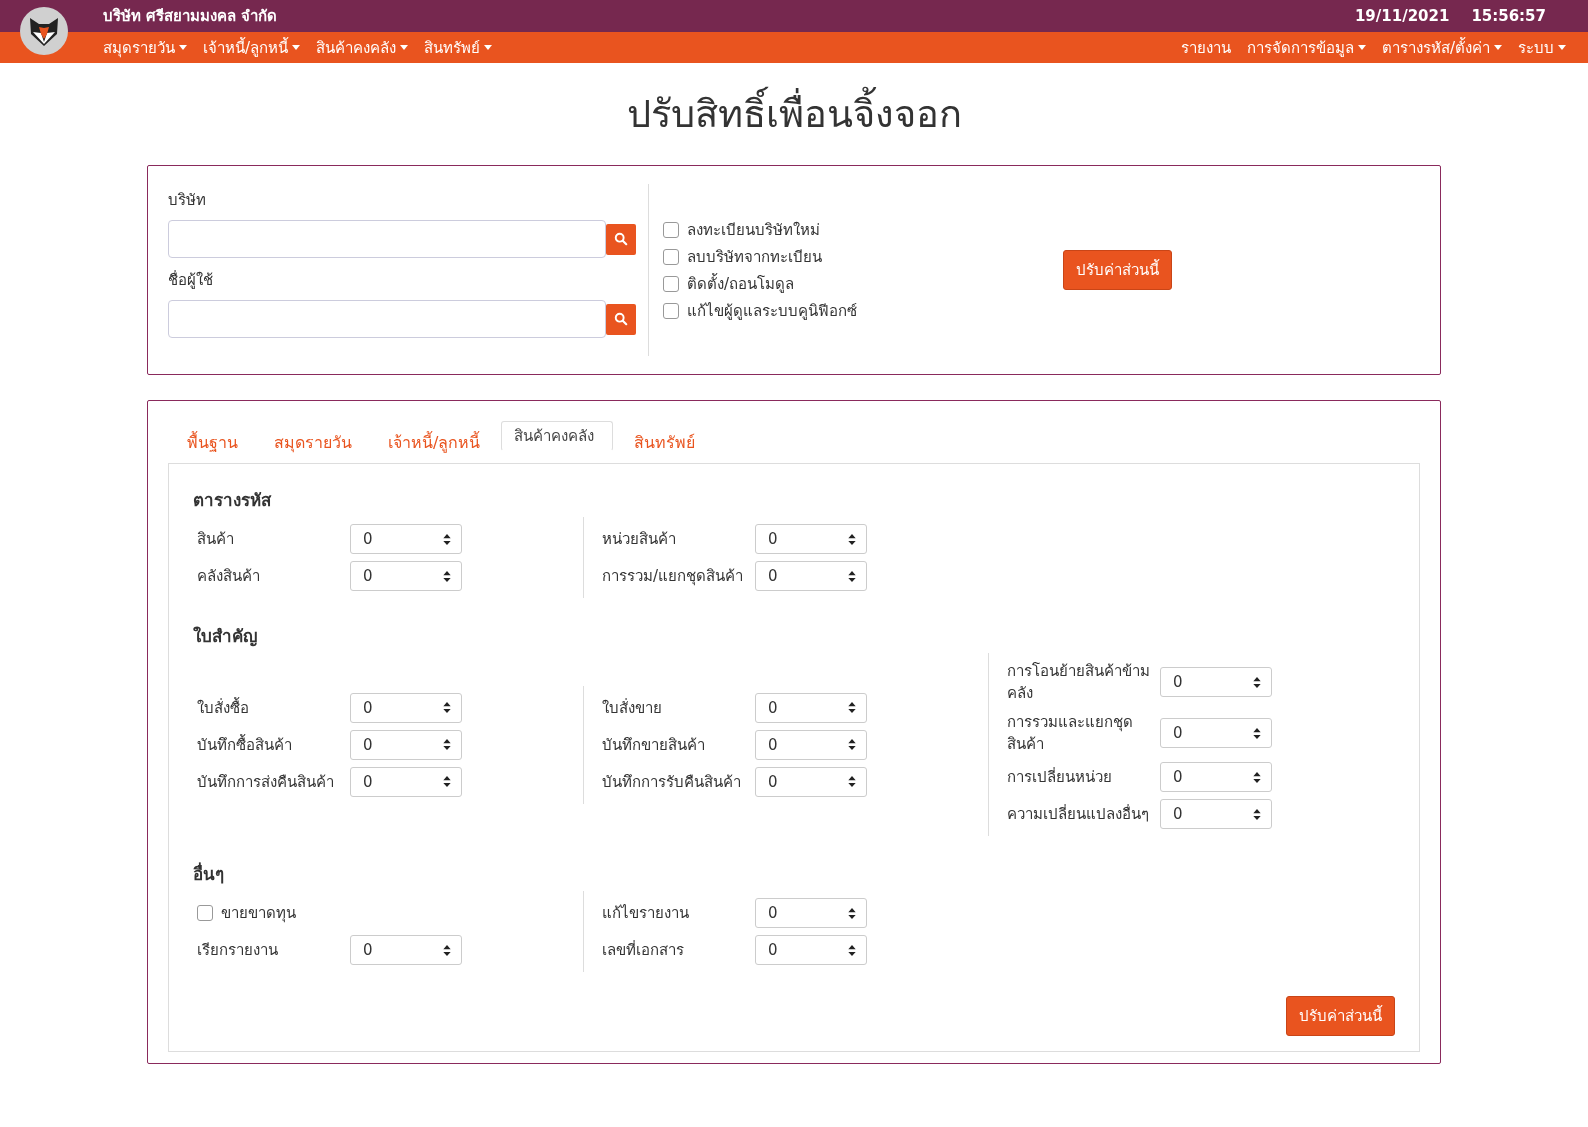  I want to click on field-label: ใบสั่งขาย, so click(632, 708).